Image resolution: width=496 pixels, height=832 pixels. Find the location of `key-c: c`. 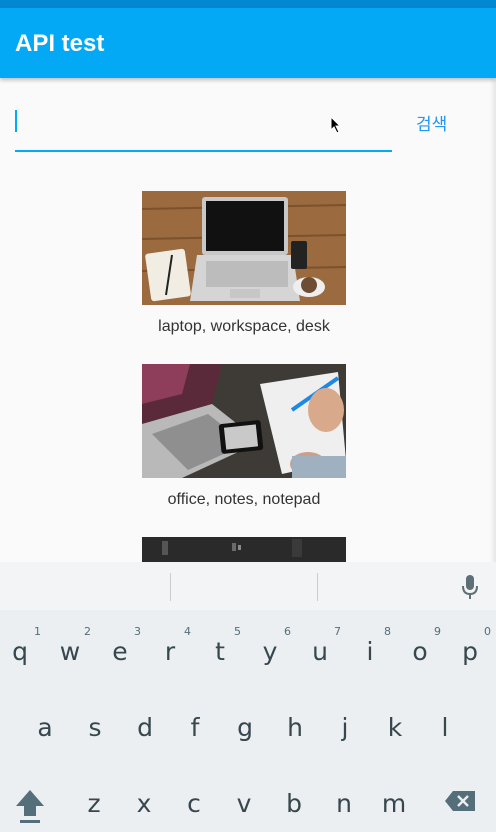

key-c: c is located at coordinates (194, 803).